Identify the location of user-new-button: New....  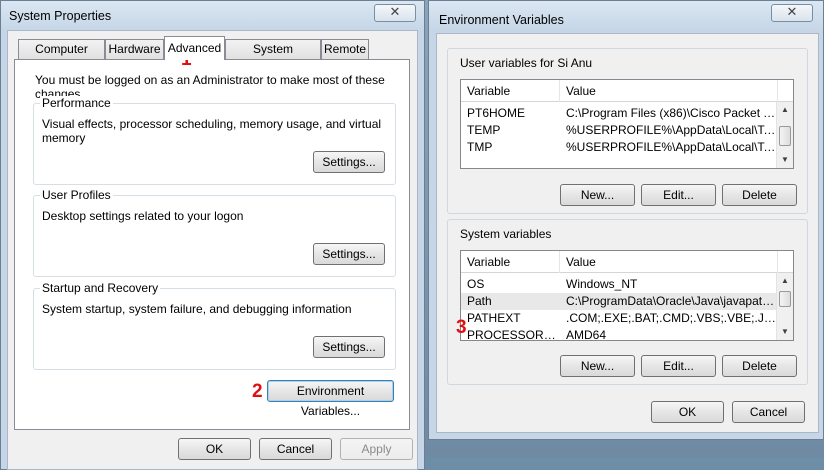
(597, 195).